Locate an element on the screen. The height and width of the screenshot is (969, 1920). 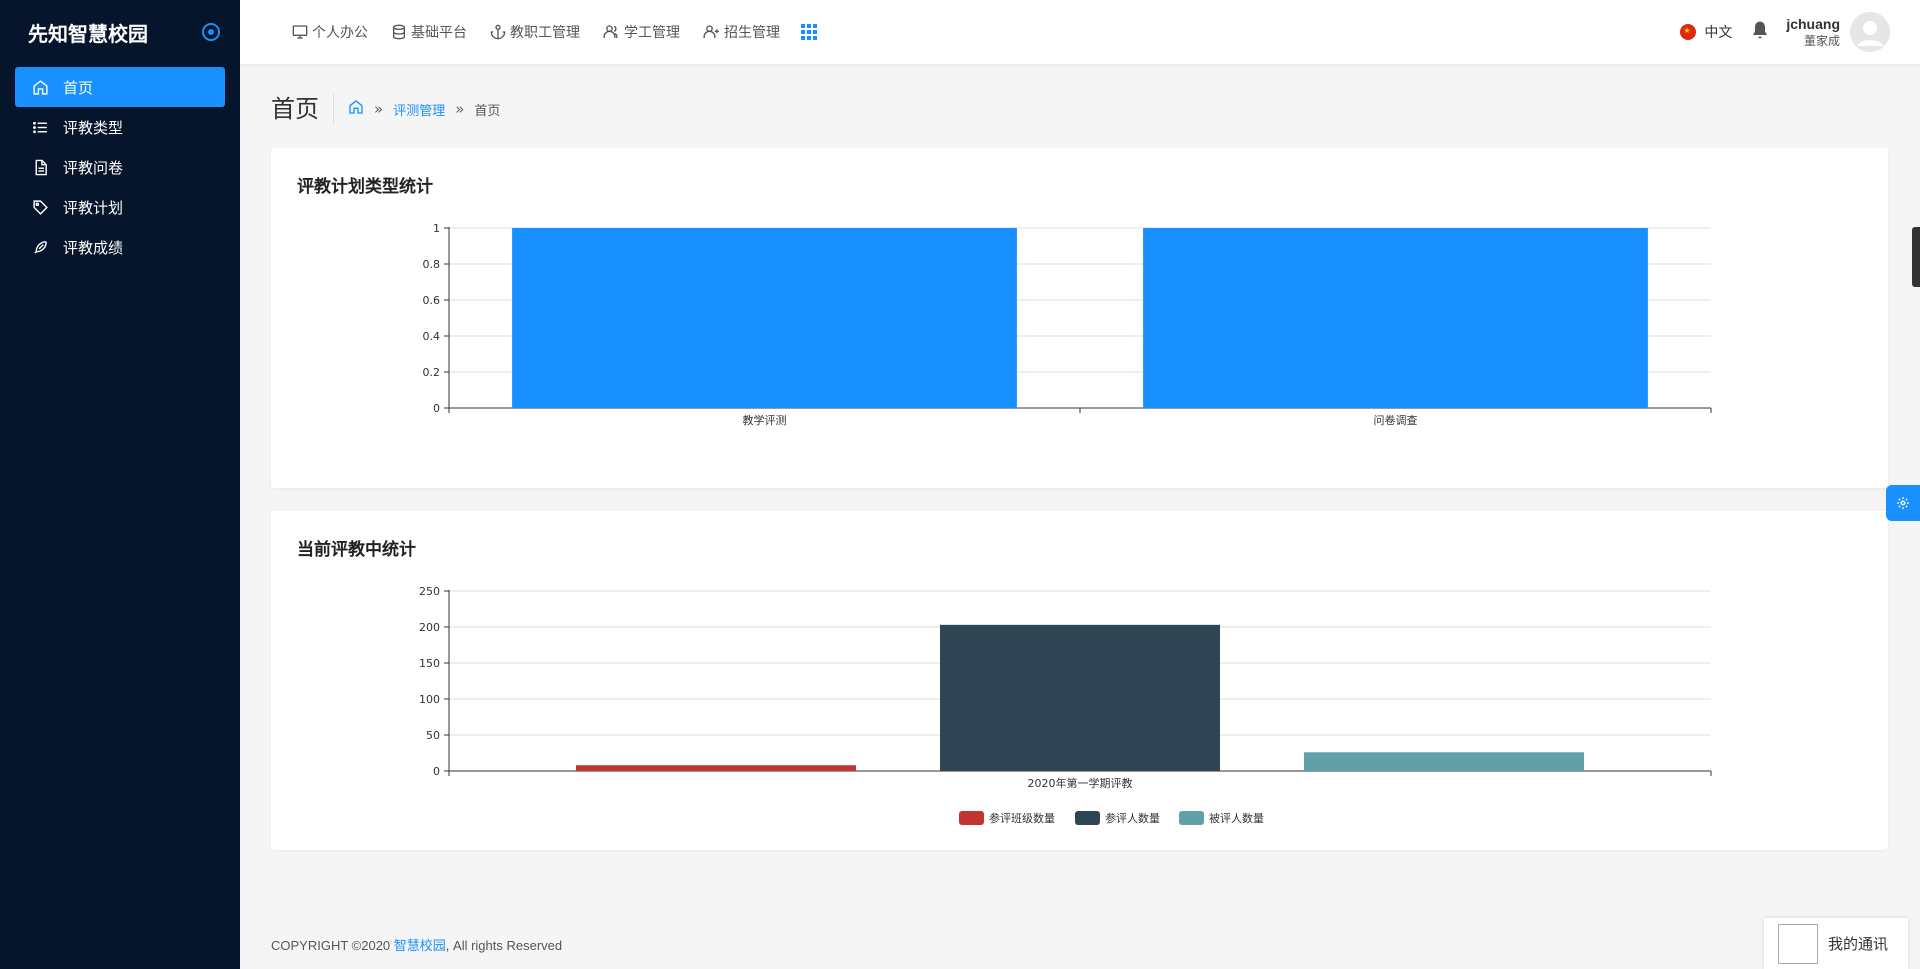
database-icon is located at coordinates (399, 32).